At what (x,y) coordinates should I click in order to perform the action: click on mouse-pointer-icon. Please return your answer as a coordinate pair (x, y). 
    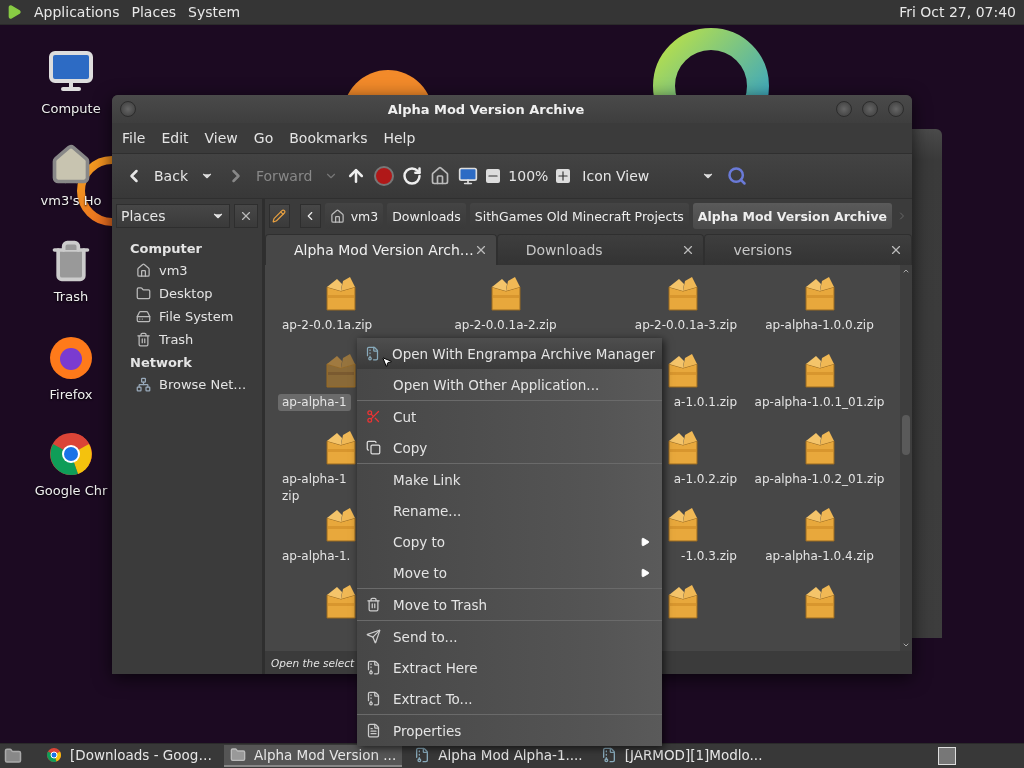
    Looking at the image, I should click on (387, 362).